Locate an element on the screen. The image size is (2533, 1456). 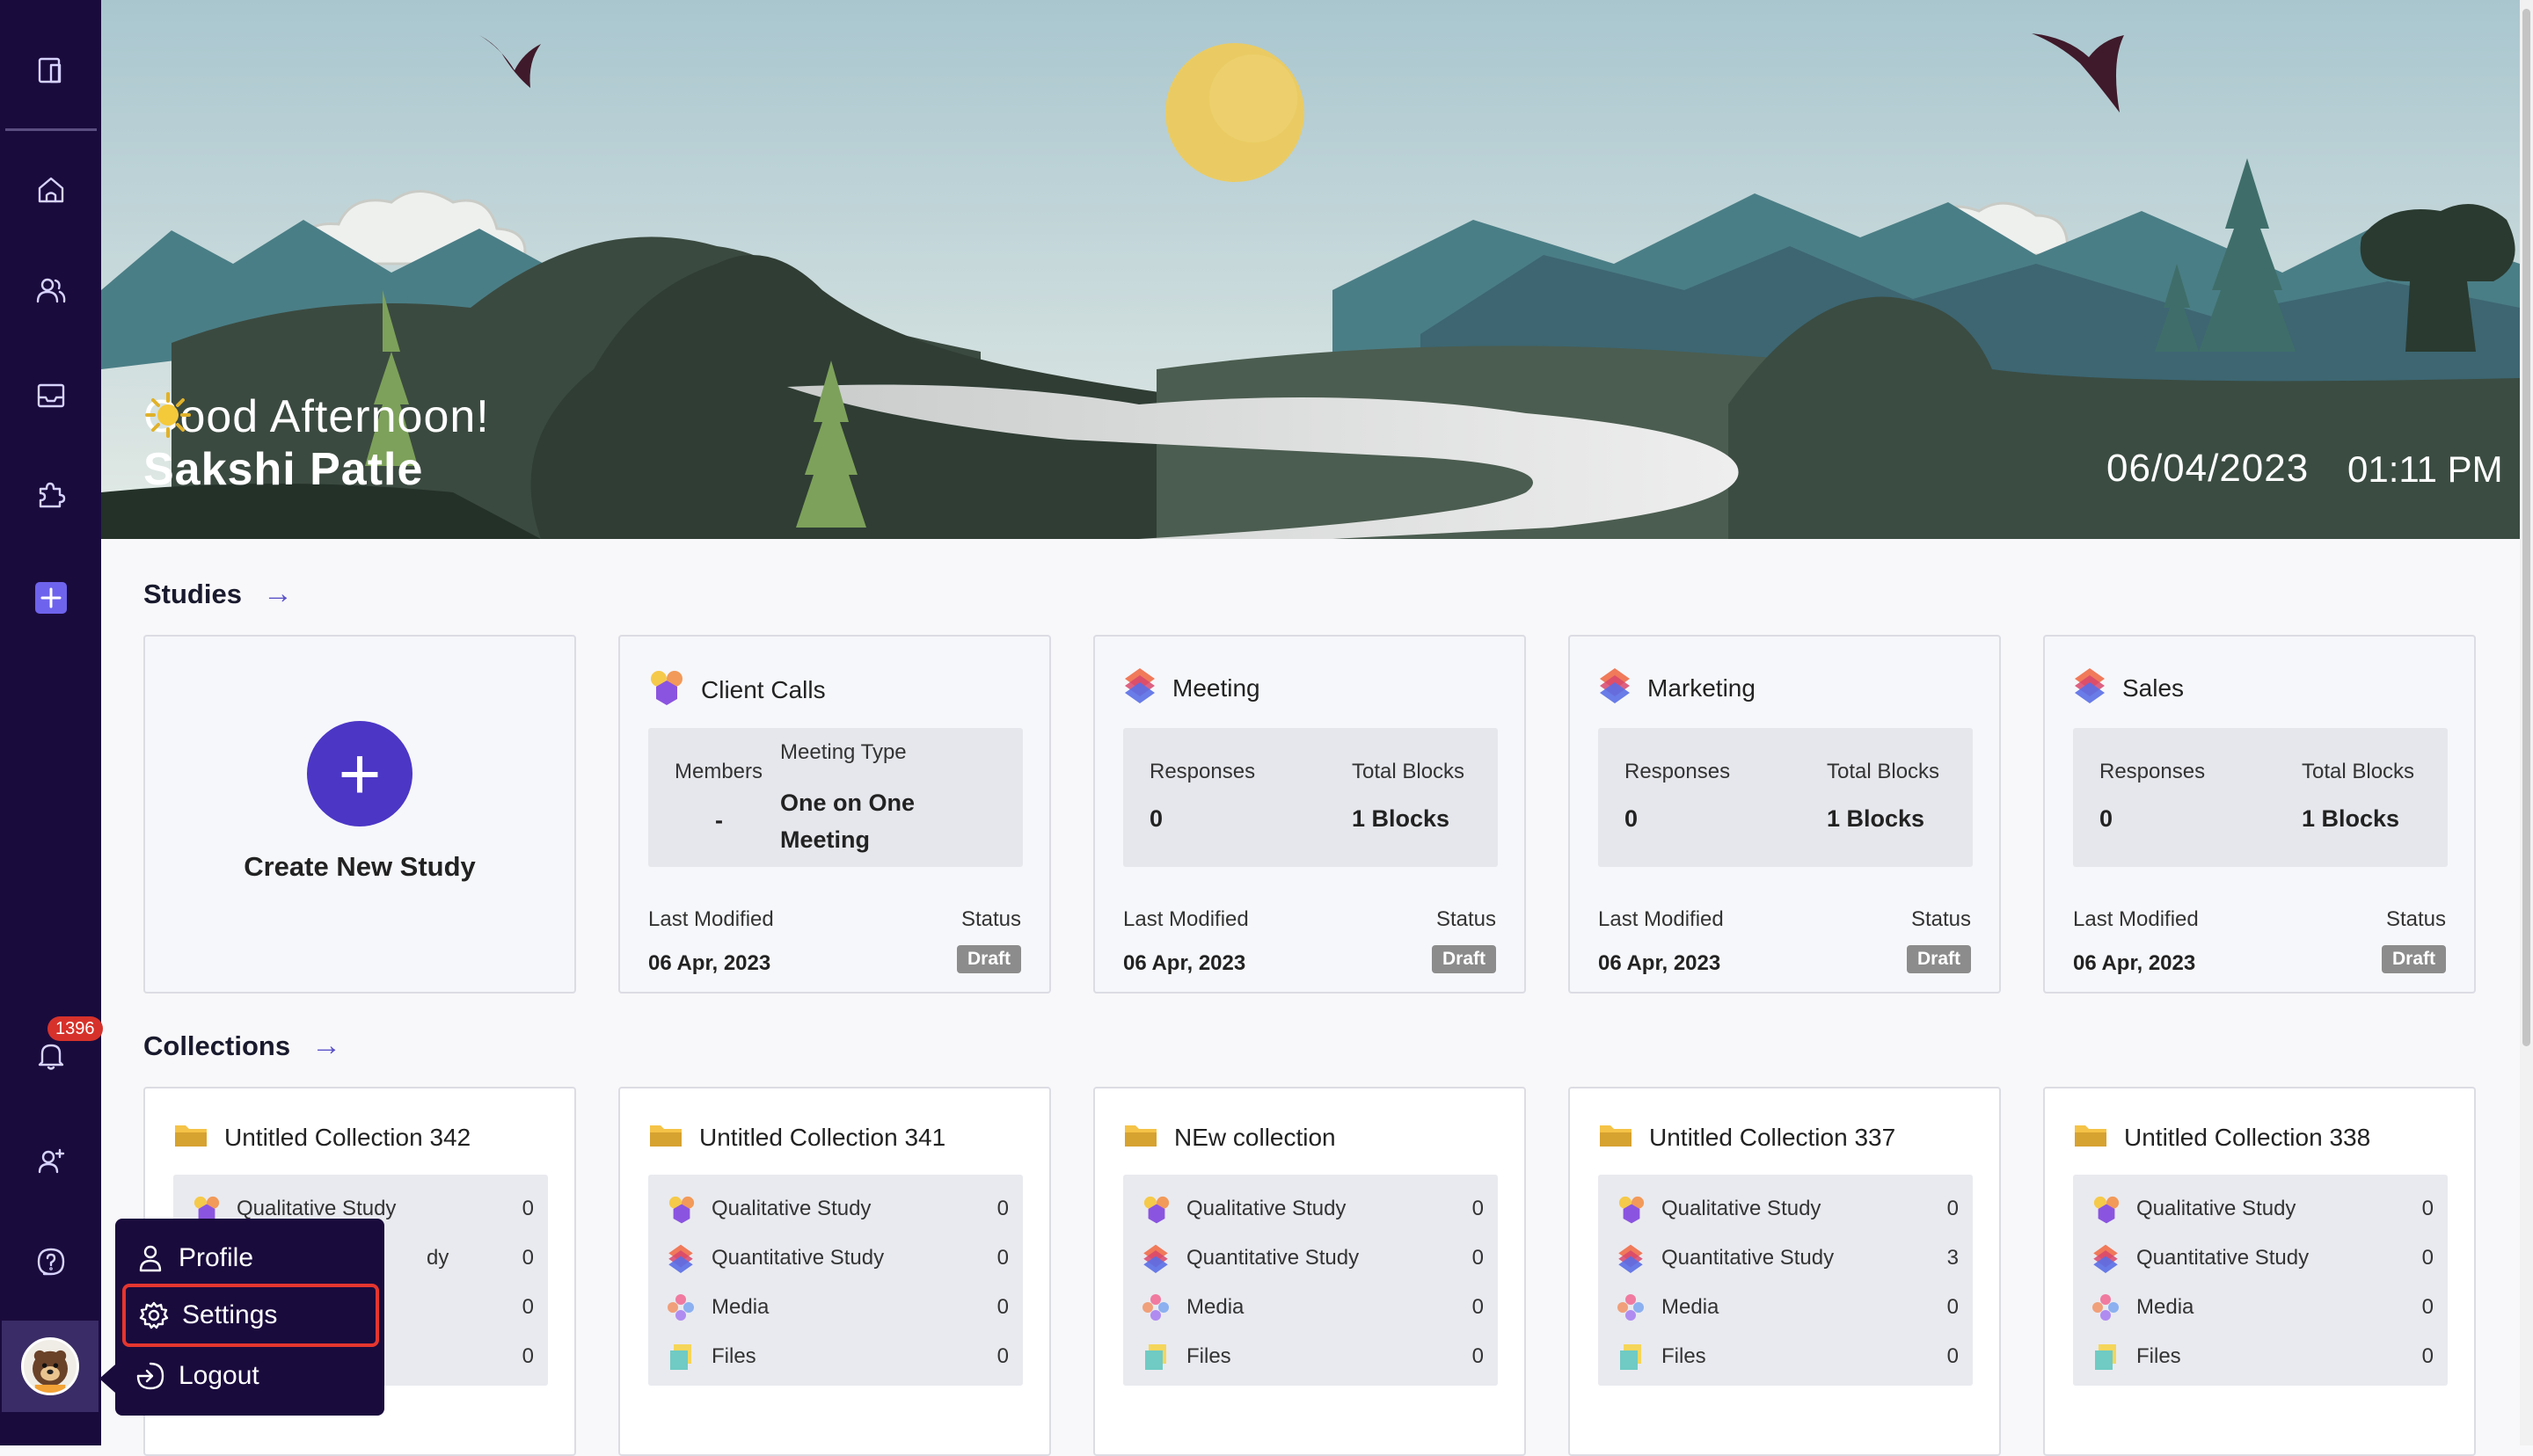
qualitative-study-icon is located at coordinates (667, 689).